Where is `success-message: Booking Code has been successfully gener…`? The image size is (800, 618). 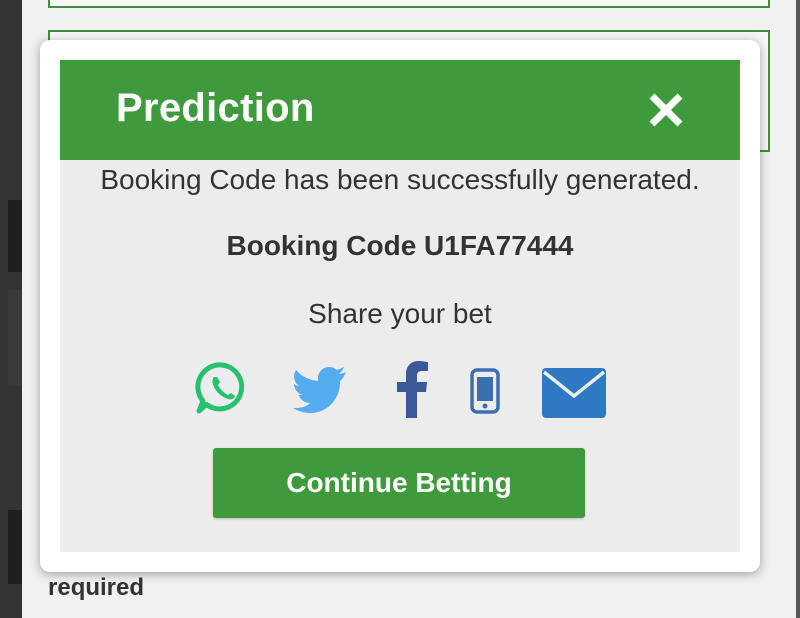
success-message: Booking Code has been successfully gener… is located at coordinates (400, 179).